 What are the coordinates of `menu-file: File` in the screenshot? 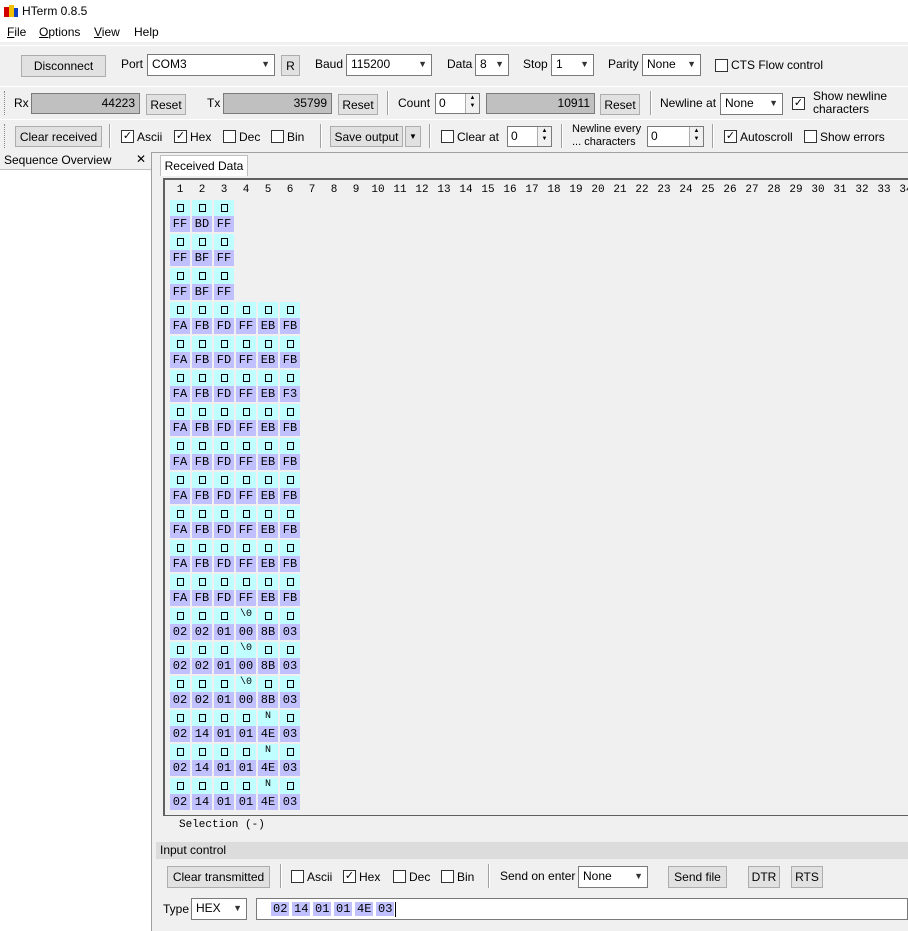 It's located at (16, 32).